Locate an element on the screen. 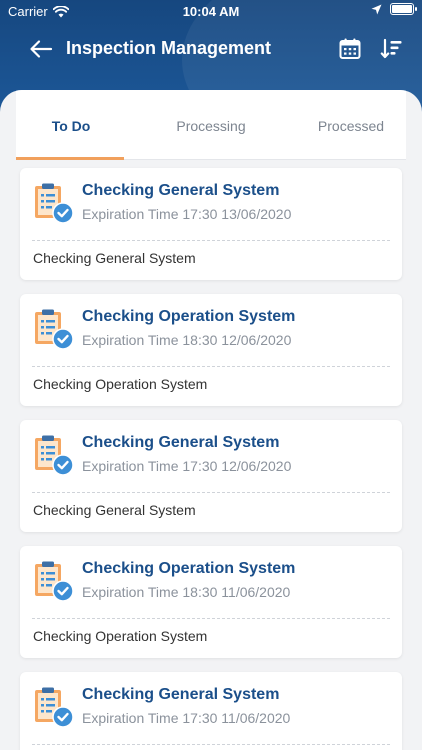 The image size is (422, 750). task-expiration: Expiration Time 17:30 11/06/2020 is located at coordinates (186, 718).